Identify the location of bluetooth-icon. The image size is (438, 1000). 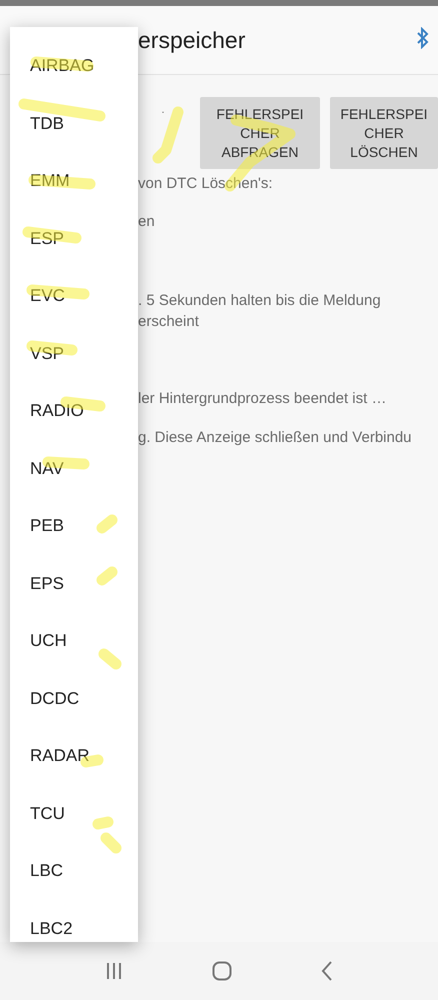
(423, 38).